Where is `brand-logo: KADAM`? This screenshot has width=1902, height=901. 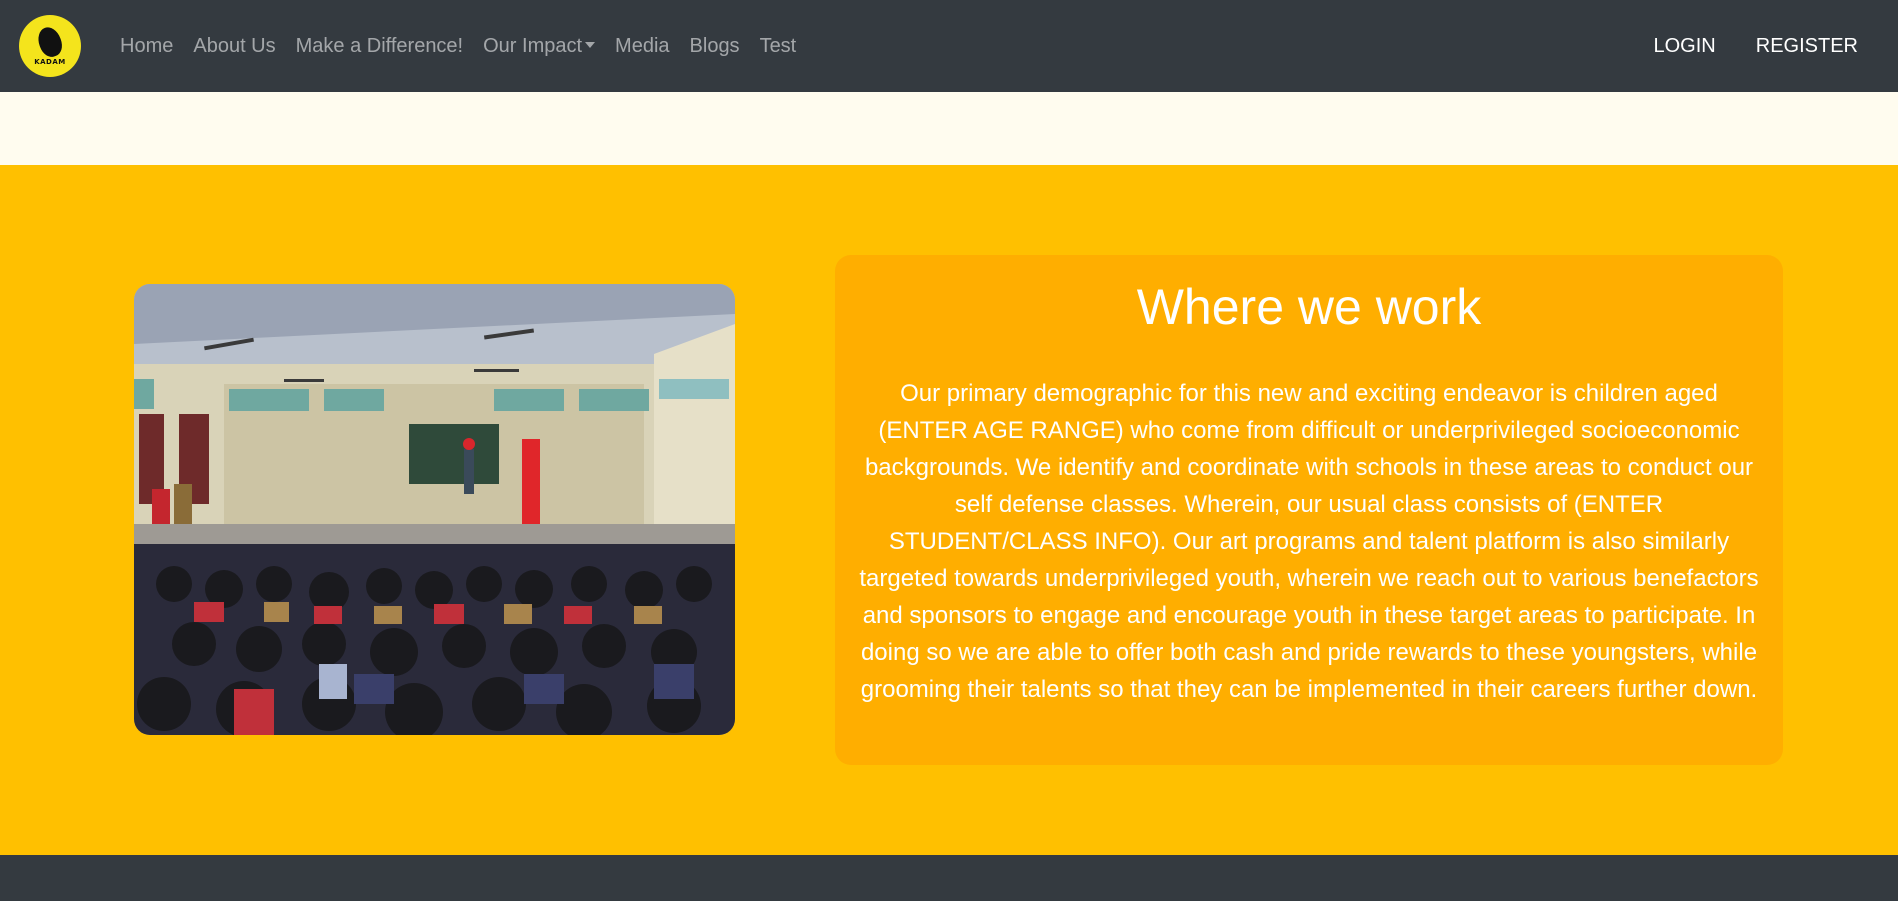
brand-logo: KADAM is located at coordinates (50, 46).